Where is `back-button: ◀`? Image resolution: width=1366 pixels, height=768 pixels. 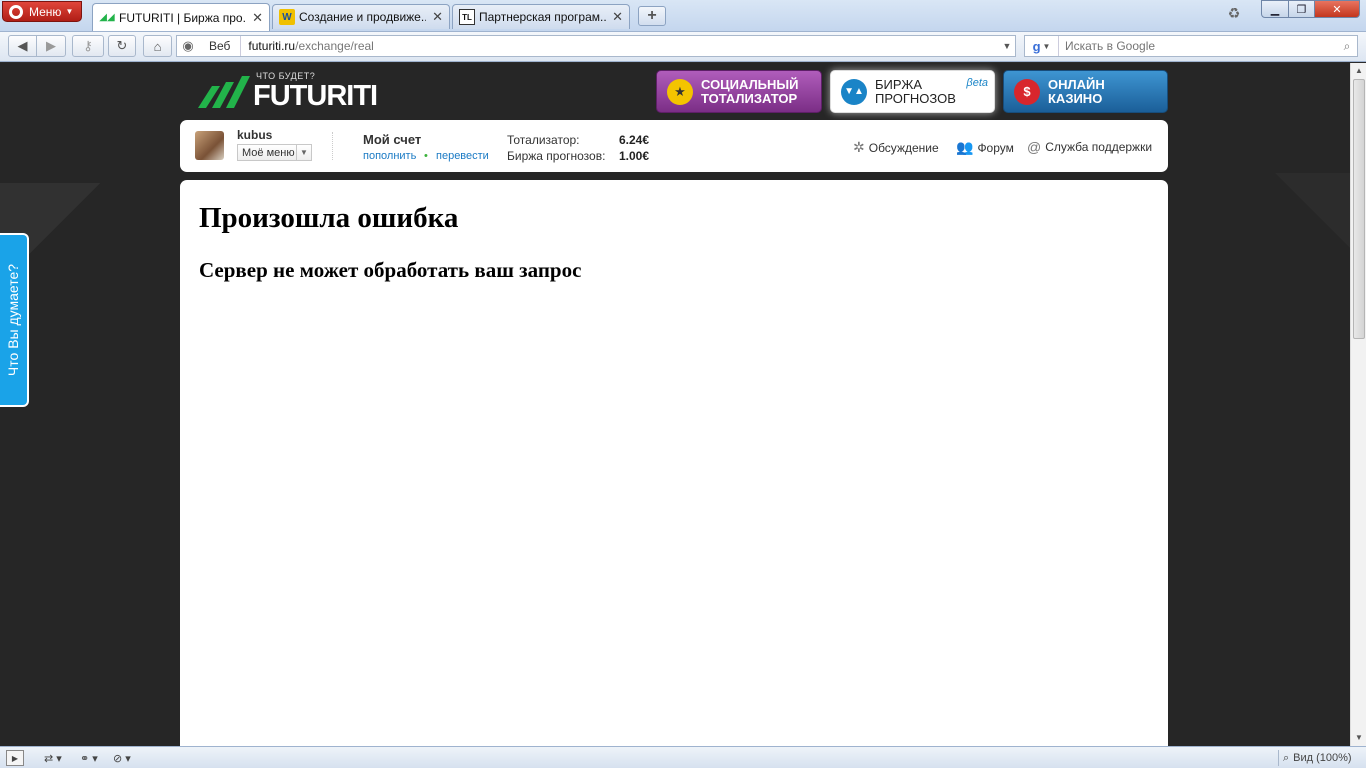
back-button: ◀ is located at coordinates (22, 46).